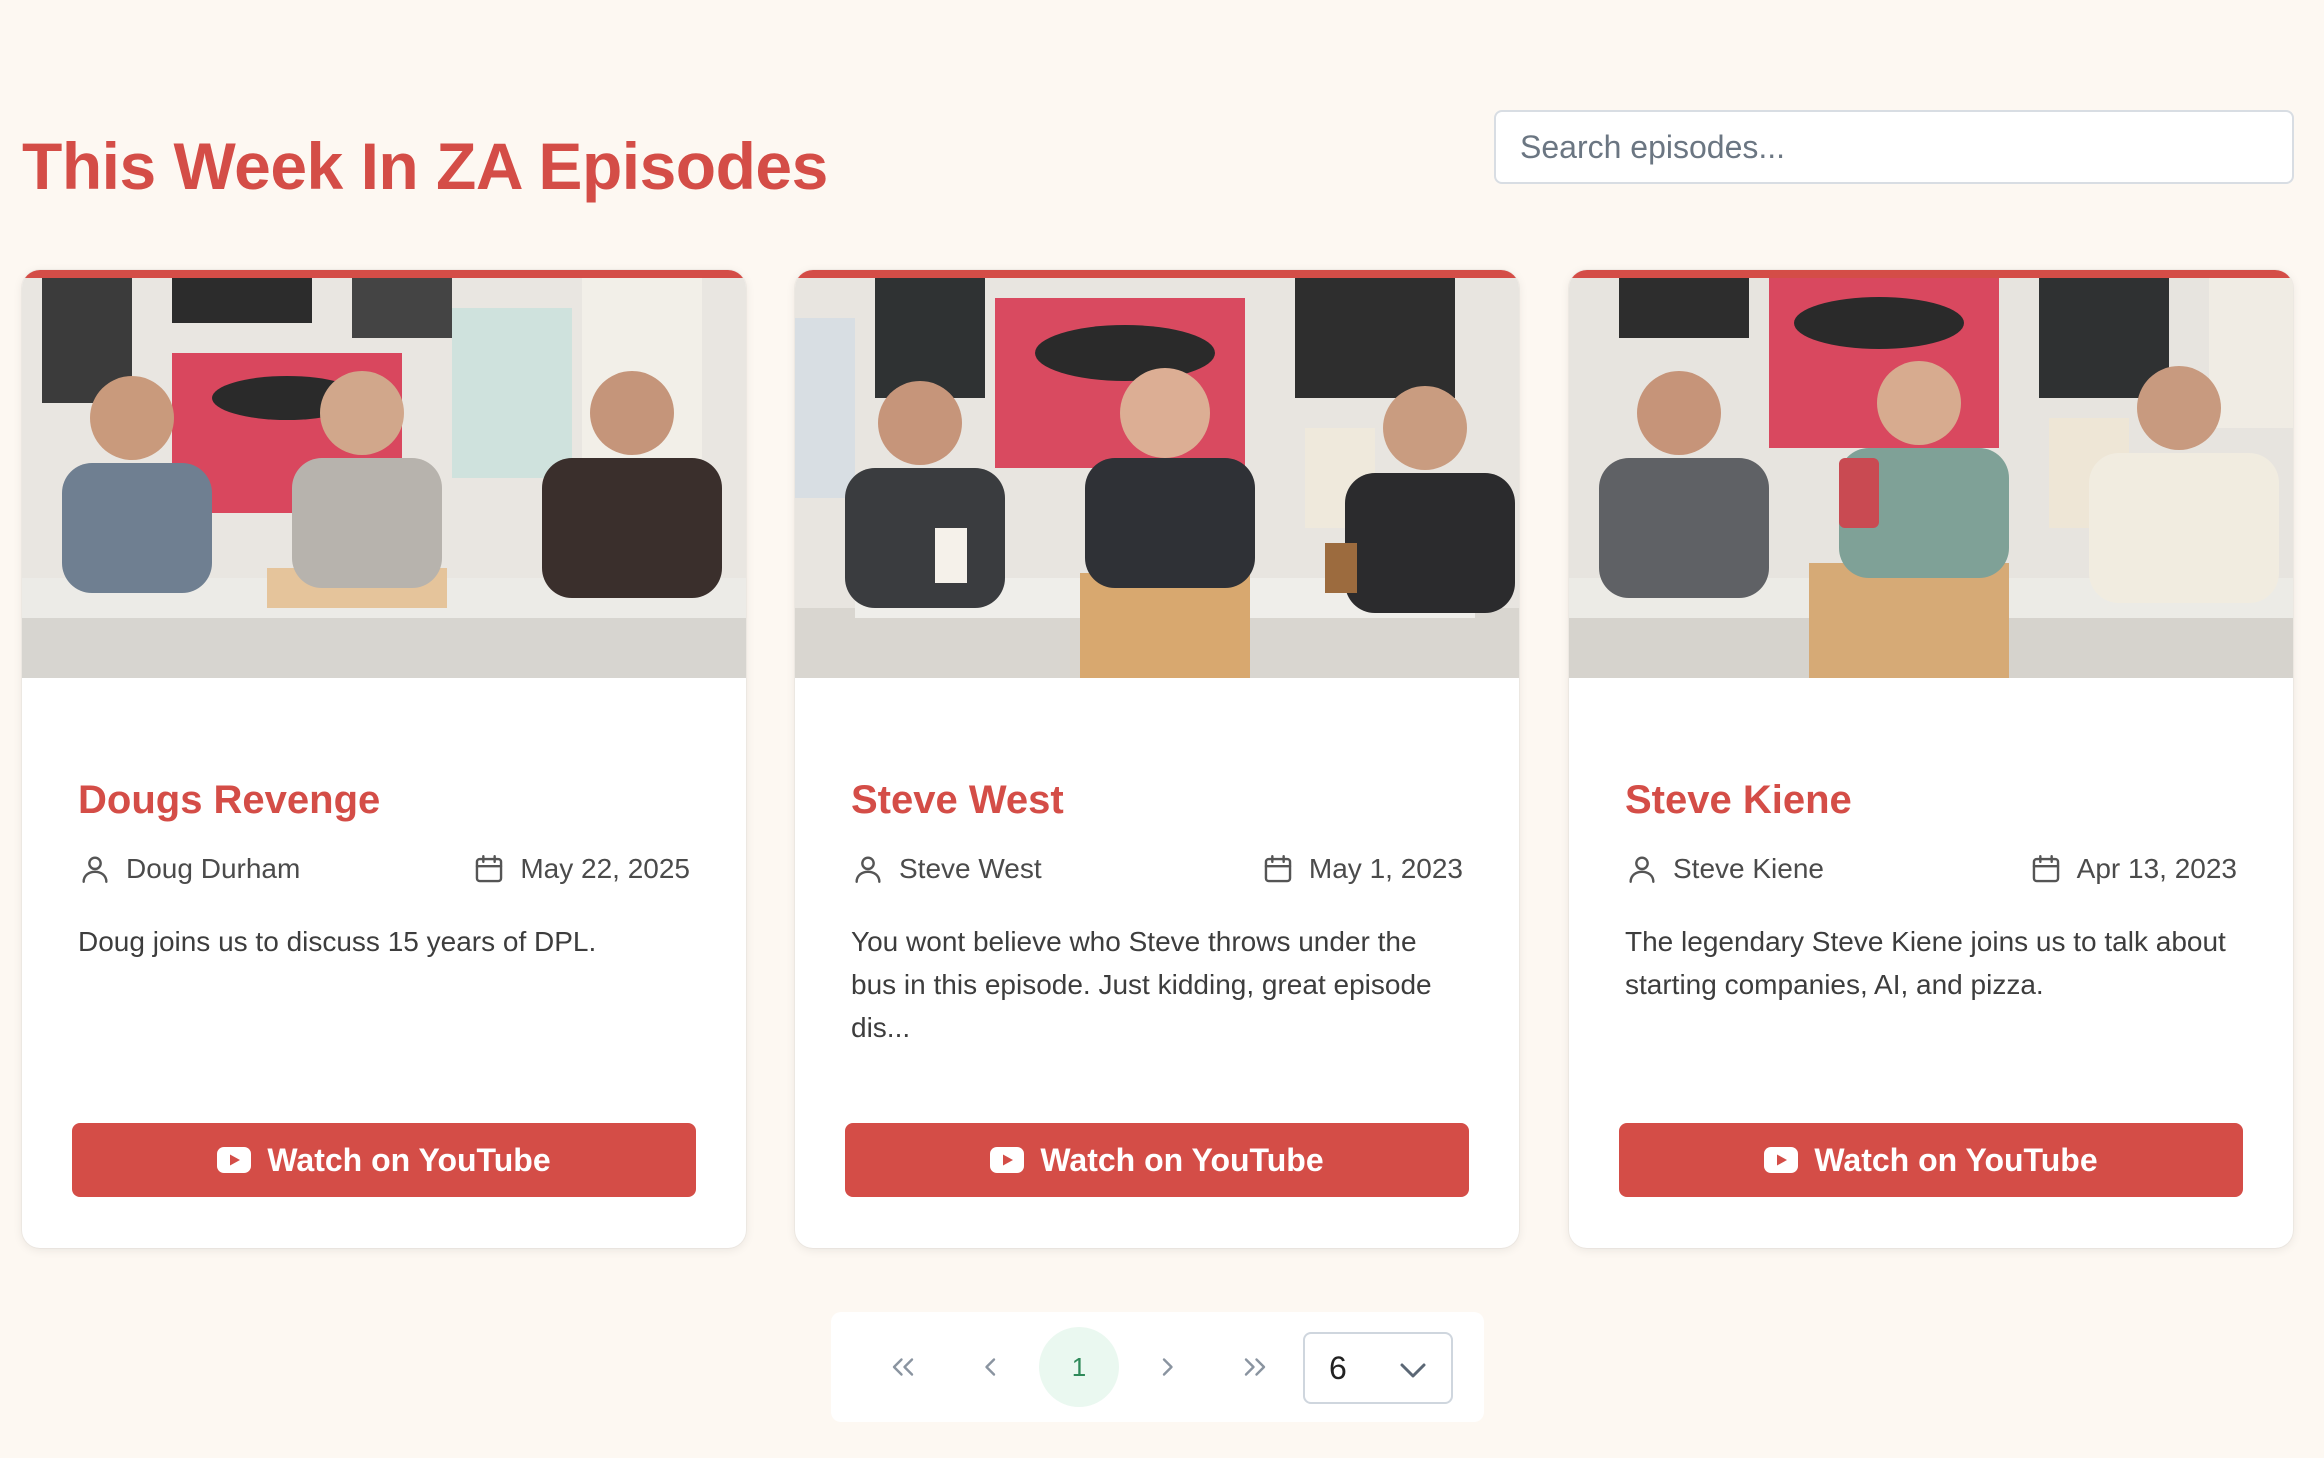 Image resolution: width=2324 pixels, height=1458 pixels. I want to click on chevrons-left-icon, so click(903, 1367).